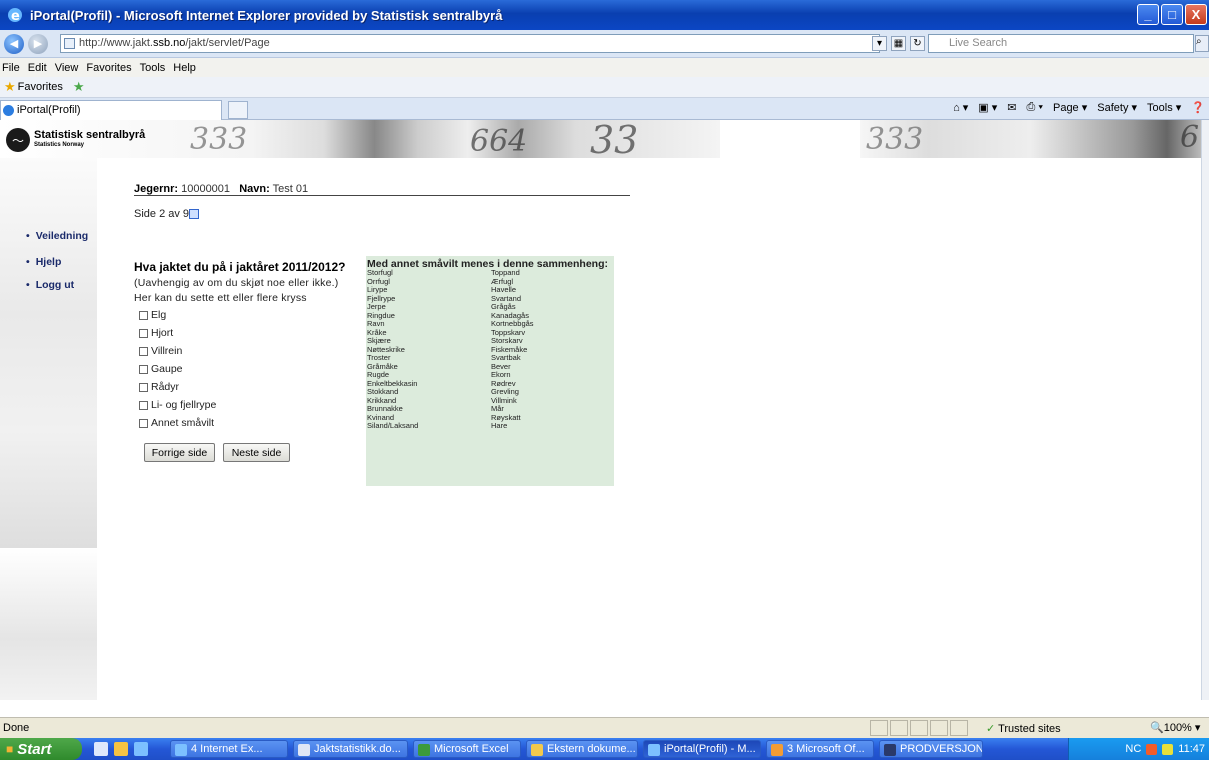  What do you see at coordinates (38, 43) in the screenshot?
I see `forward-button: ▶` at bounding box center [38, 43].